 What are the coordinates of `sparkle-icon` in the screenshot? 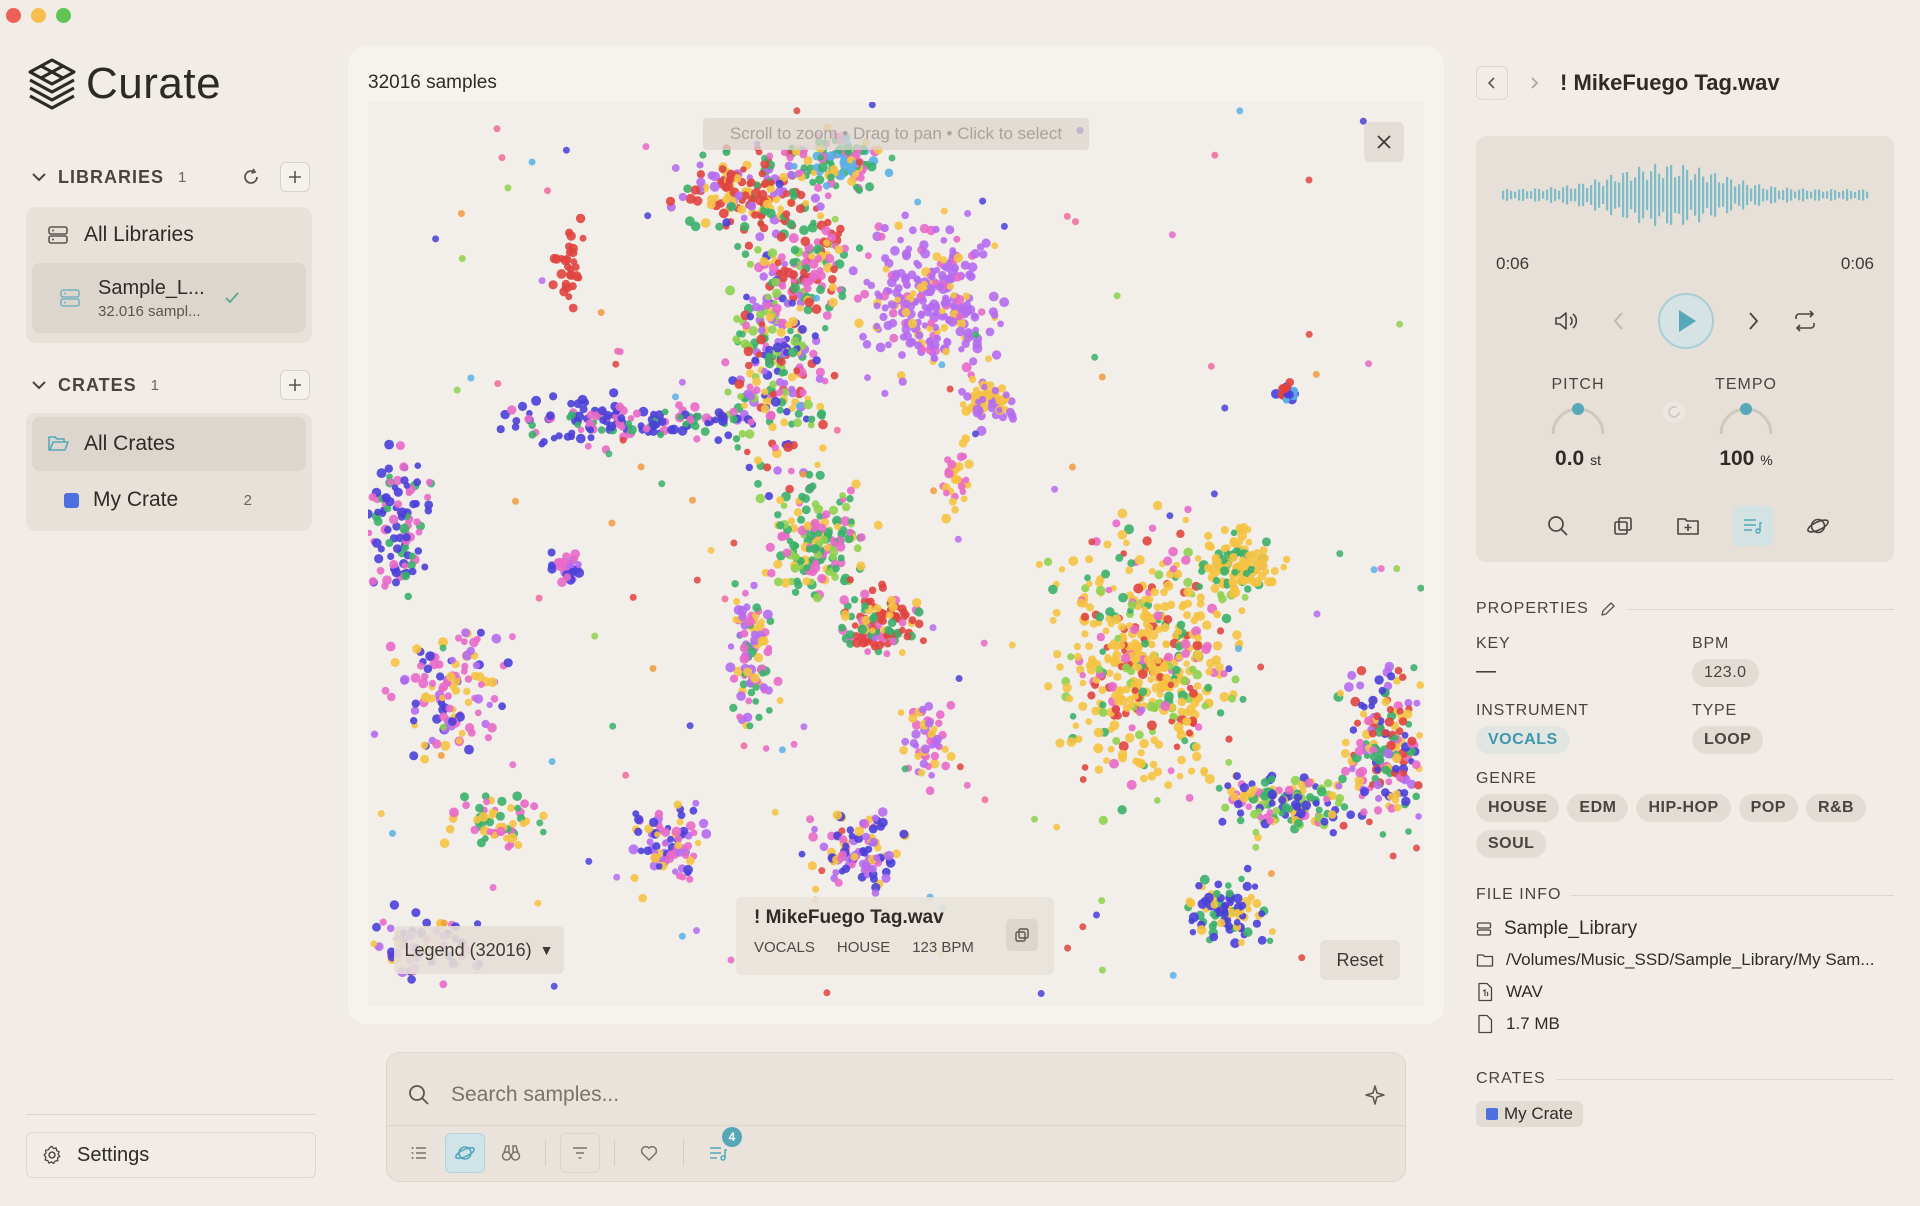 It's located at (1375, 1095).